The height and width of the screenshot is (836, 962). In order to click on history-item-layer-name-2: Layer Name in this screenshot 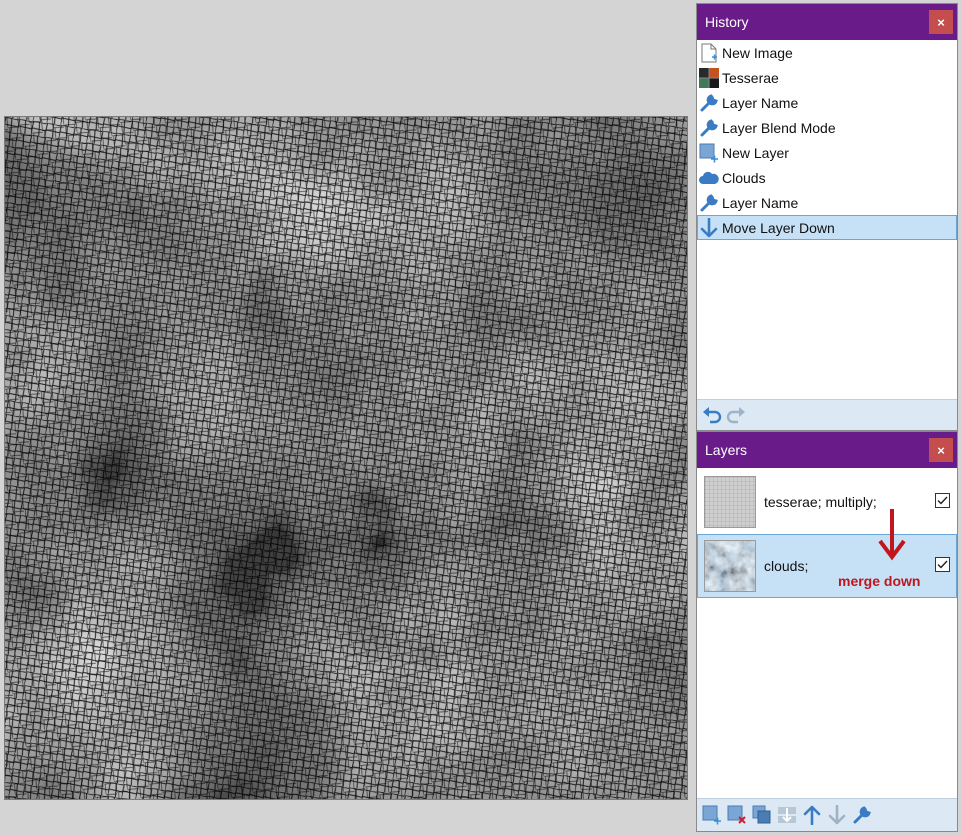, I will do `click(827, 202)`.